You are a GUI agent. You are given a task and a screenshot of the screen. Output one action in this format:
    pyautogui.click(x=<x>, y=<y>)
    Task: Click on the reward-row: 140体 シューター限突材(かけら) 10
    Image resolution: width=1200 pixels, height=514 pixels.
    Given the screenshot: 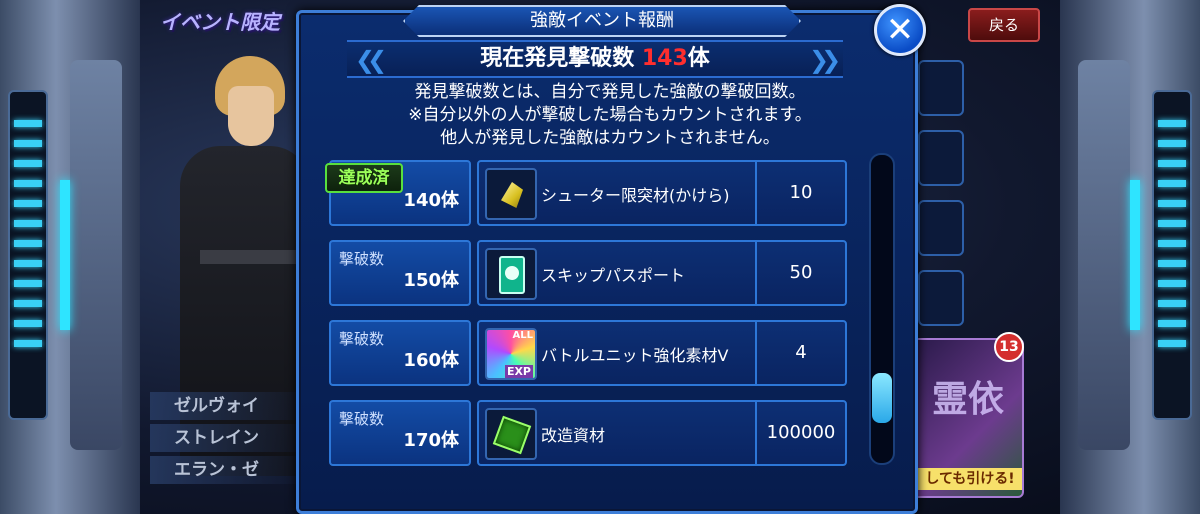 What is the action you would take?
    pyautogui.click(x=589, y=193)
    